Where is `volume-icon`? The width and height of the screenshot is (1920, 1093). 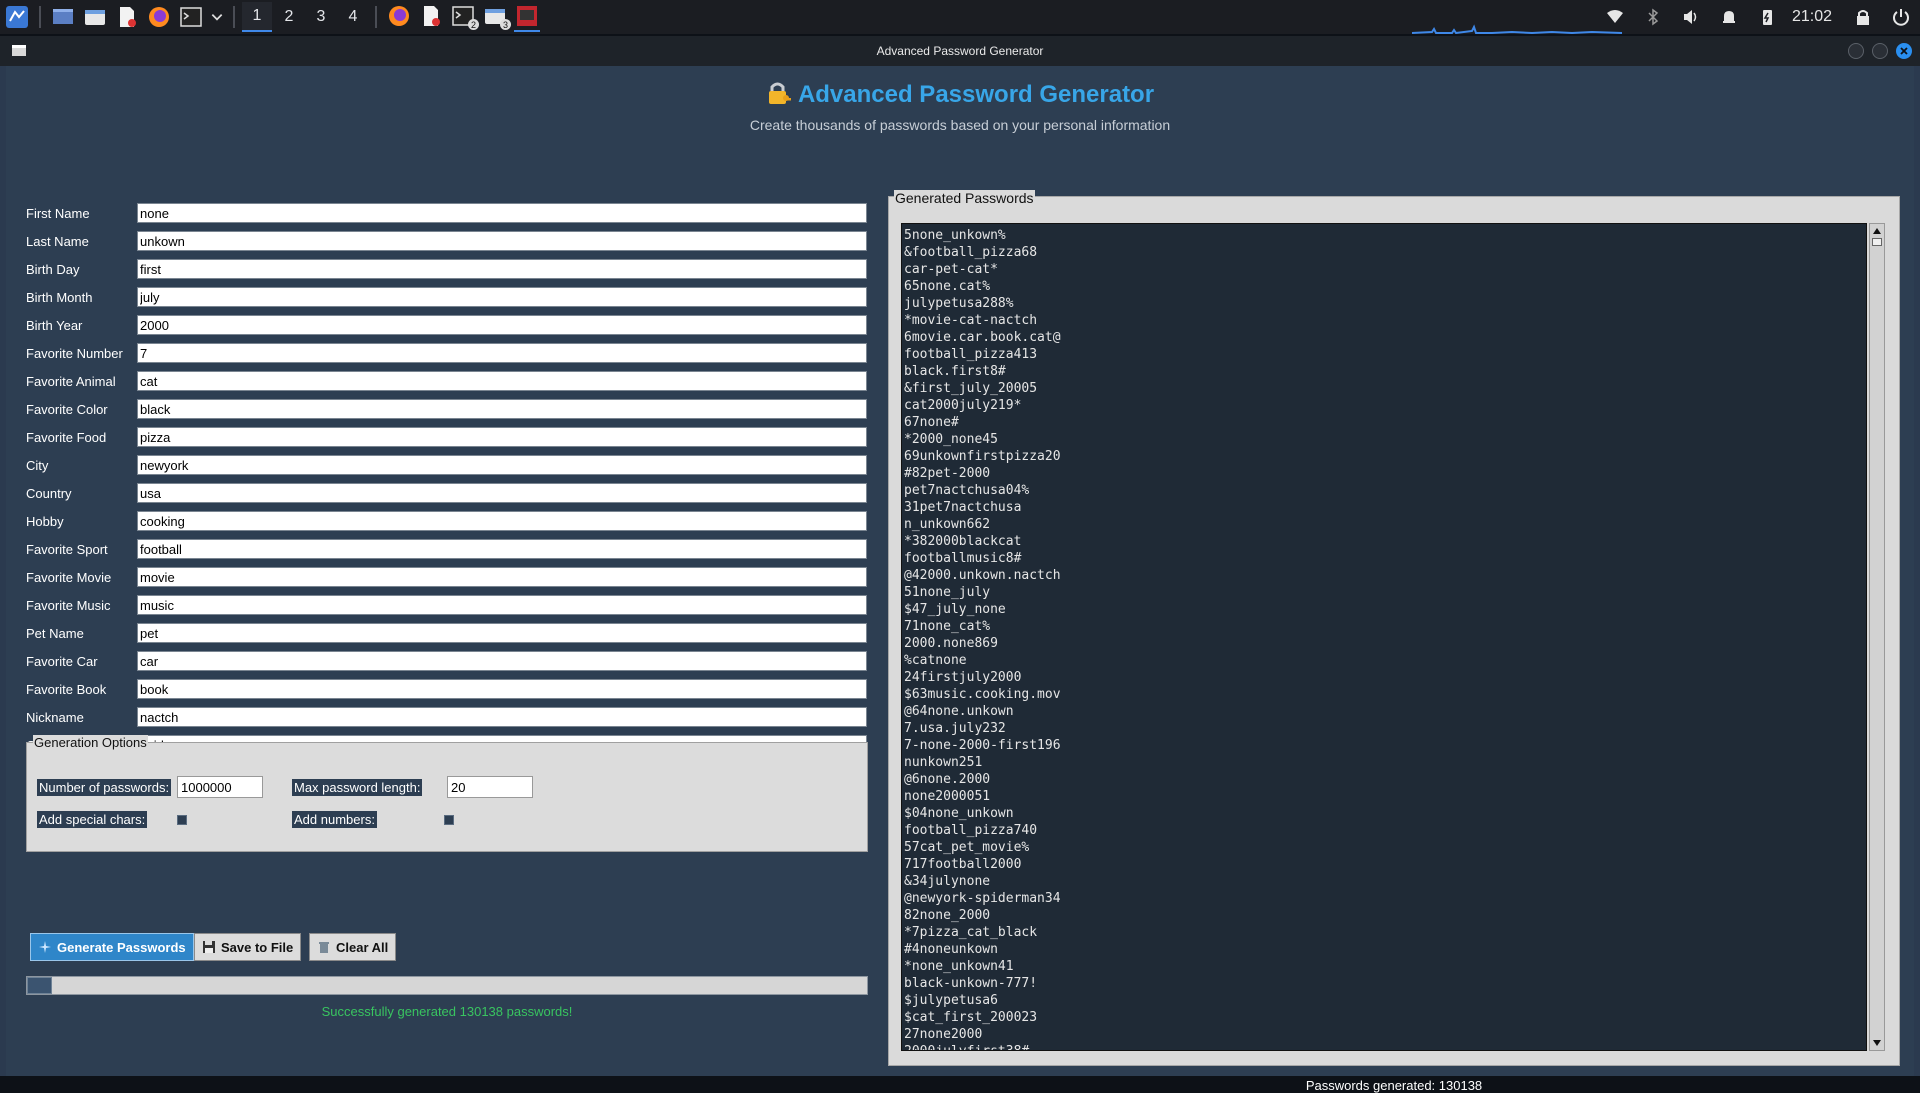 volume-icon is located at coordinates (1691, 17).